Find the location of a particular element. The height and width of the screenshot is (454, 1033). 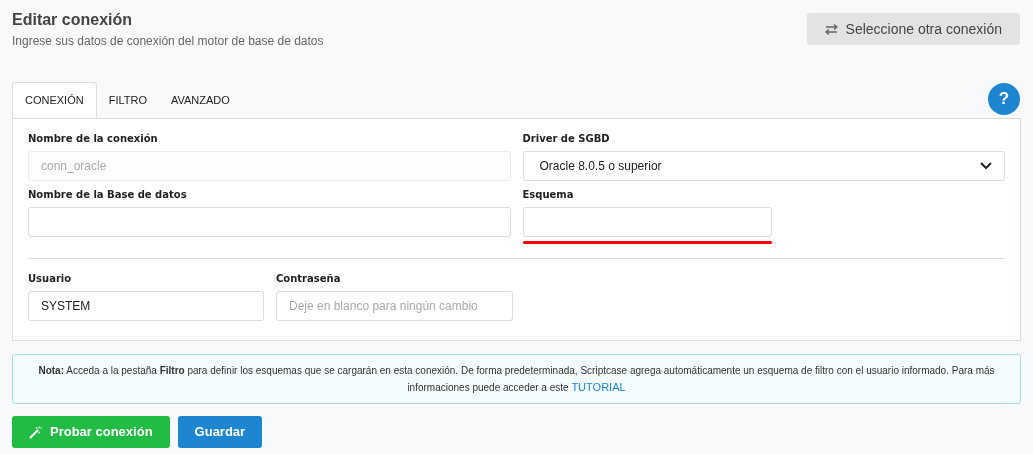

swap-arrows-icon is located at coordinates (831, 29).